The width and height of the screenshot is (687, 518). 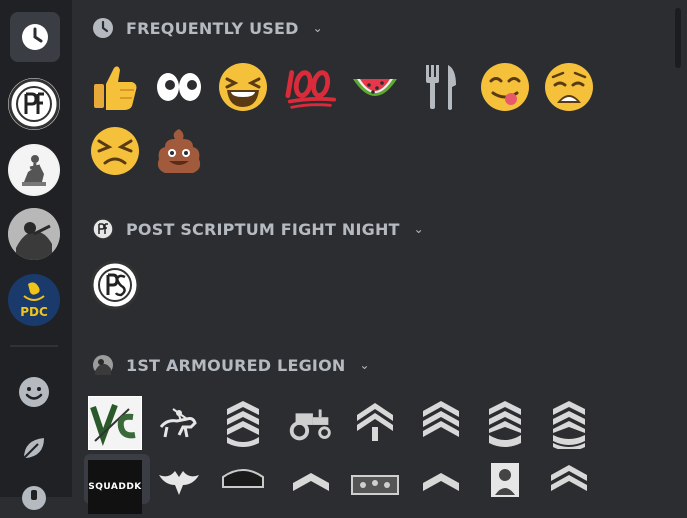 I want to click on ps-logo-icon, so click(x=115, y=285).